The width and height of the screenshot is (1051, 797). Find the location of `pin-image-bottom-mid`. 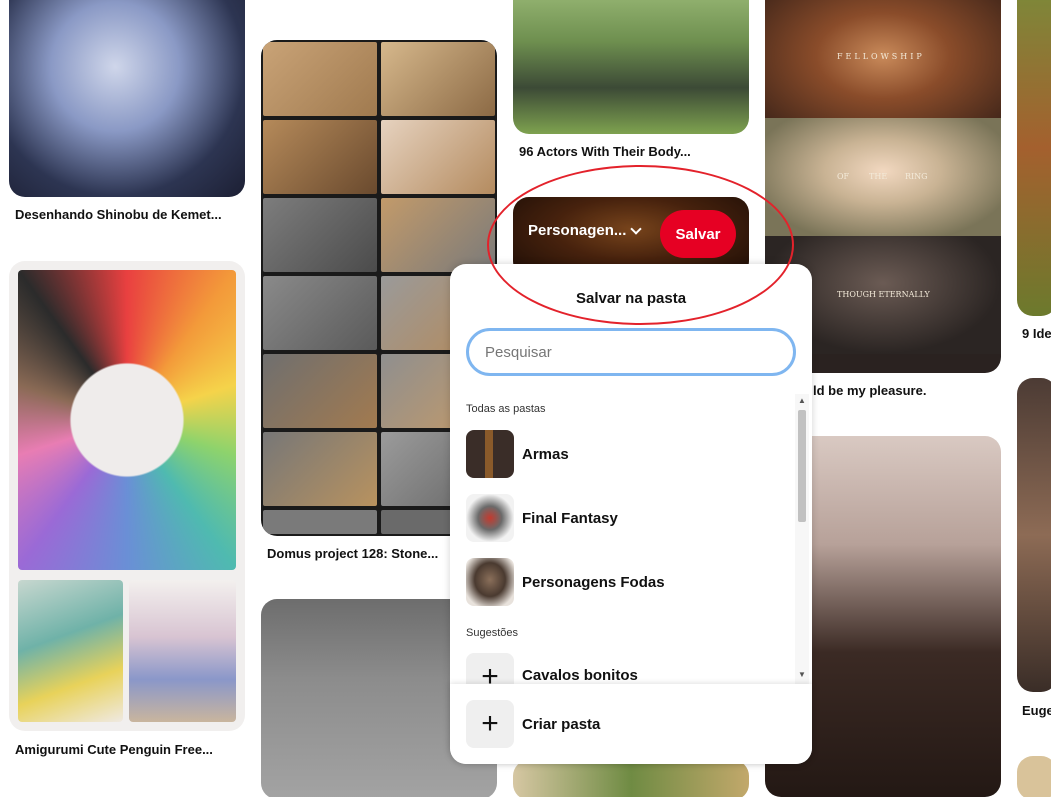

pin-image-bottom-mid is located at coordinates (631, 778).